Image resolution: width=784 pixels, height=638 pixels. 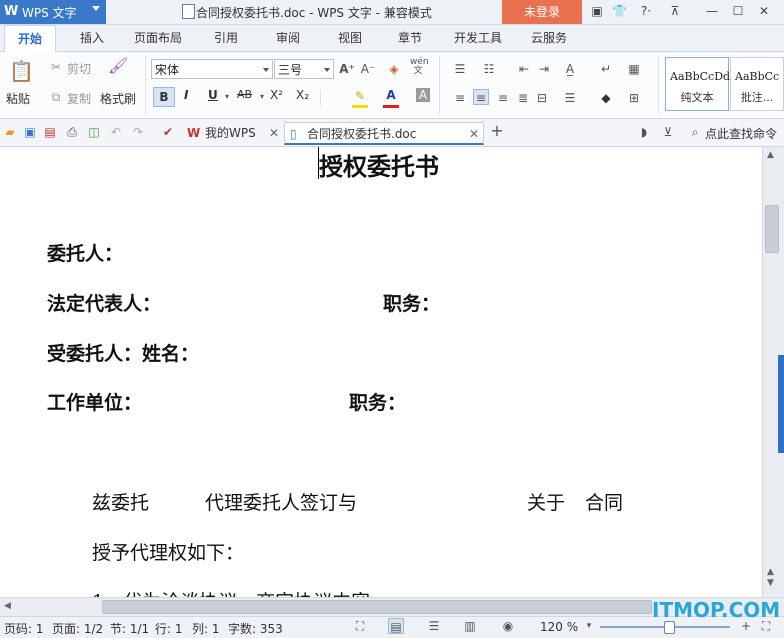 I want to click on scroll-left-icon: ◀, so click(x=7, y=606).